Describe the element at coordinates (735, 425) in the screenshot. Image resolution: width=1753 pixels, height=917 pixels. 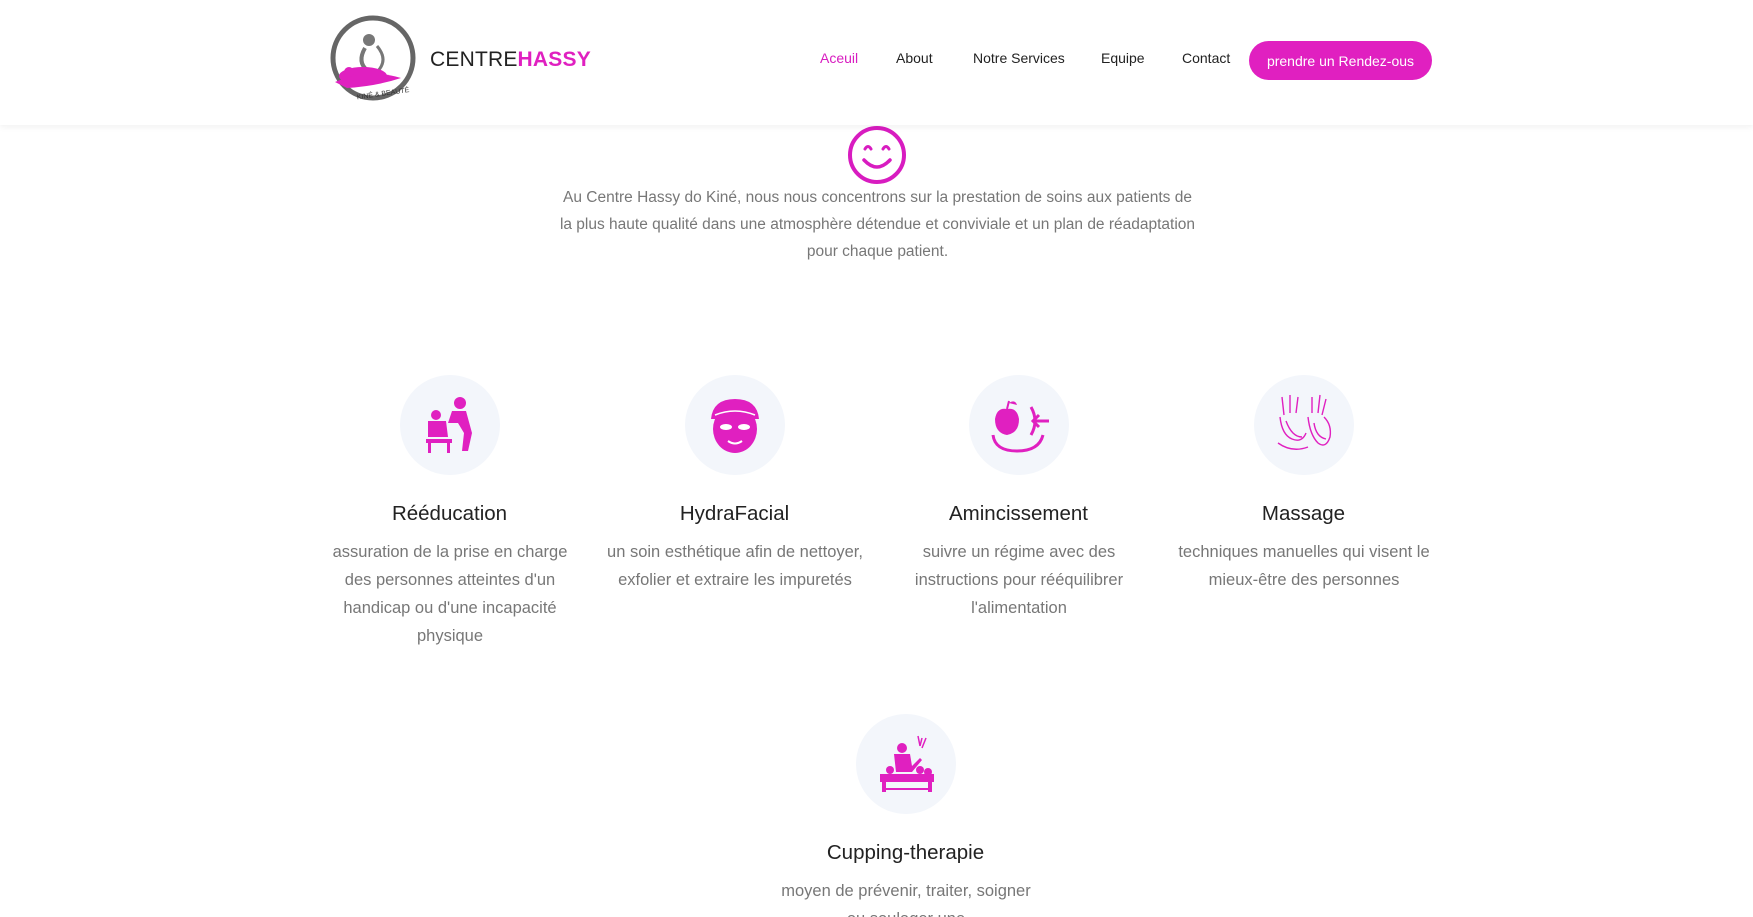
I see `face-mask-icon` at that location.